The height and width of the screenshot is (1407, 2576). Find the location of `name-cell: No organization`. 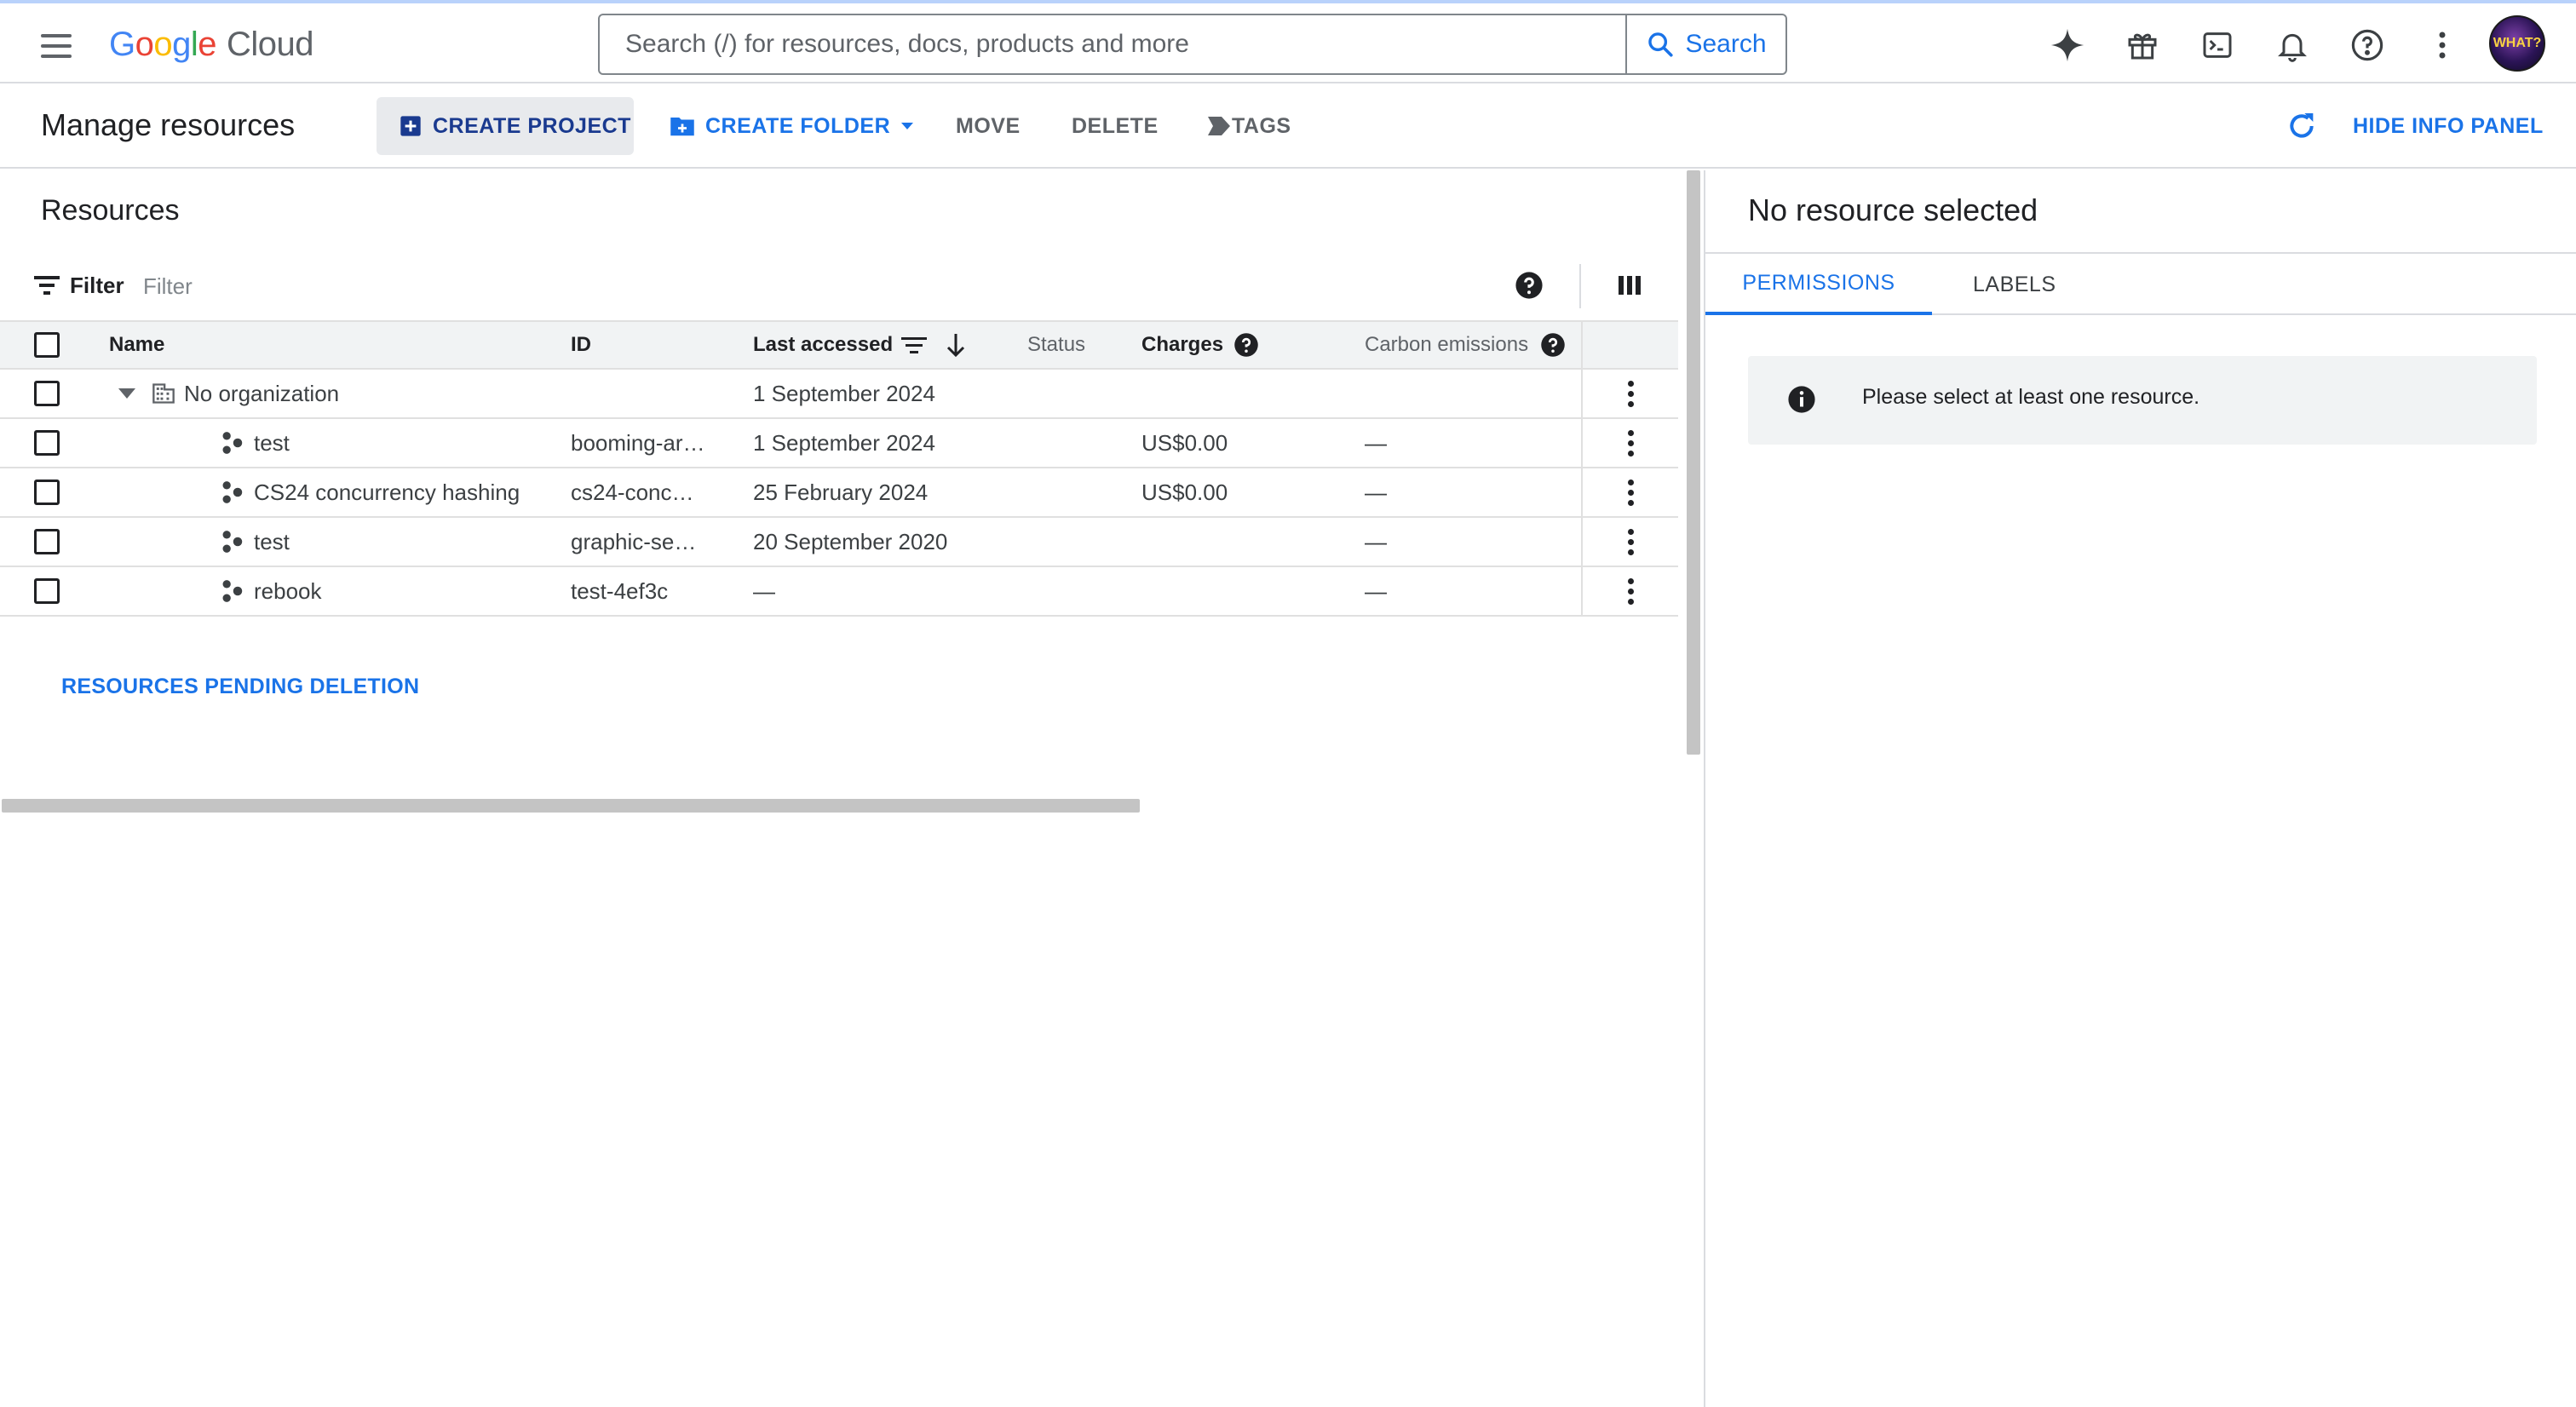

name-cell: No organization is located at coordinates (229, 393).